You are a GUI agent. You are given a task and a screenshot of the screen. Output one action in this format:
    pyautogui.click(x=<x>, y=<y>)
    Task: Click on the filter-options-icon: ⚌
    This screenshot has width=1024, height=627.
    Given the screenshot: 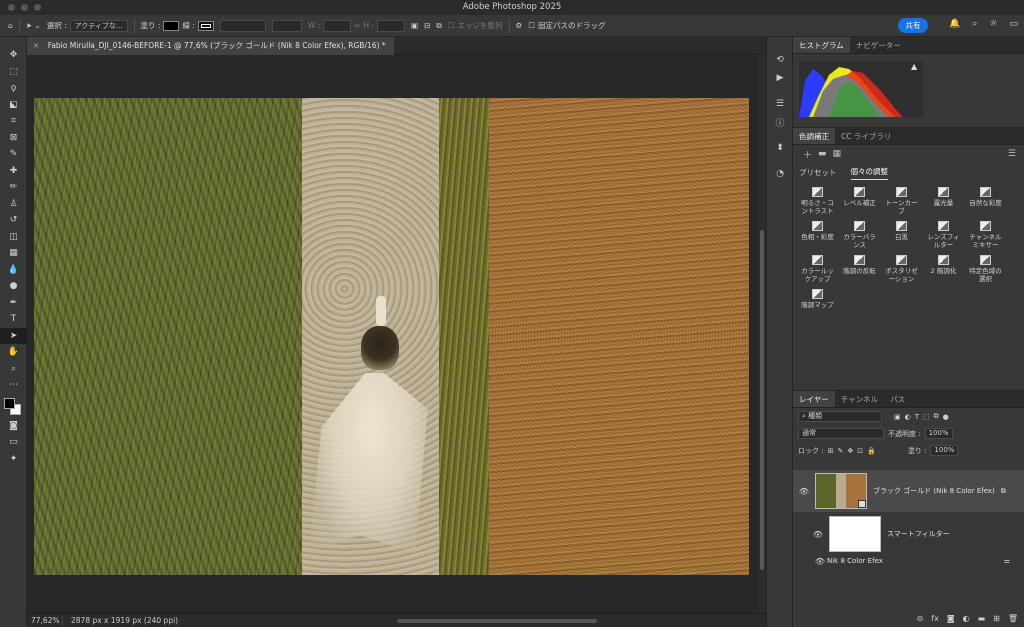 What is the action you would take?
    pyautogui.click(x=1007, y=561)
    